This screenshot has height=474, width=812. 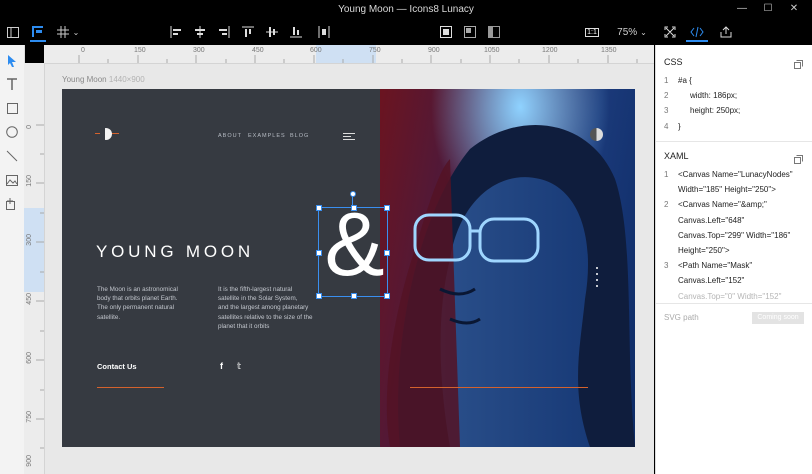 I want to click on grid-icon, so click(x=63, y=32).